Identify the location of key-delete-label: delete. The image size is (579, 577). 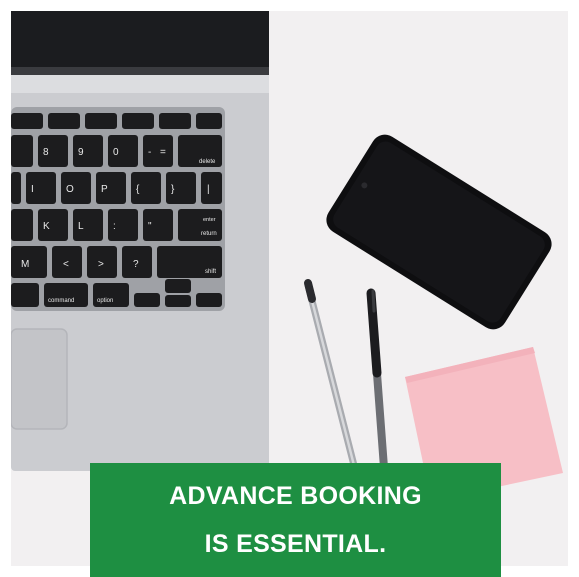
(207, 162).